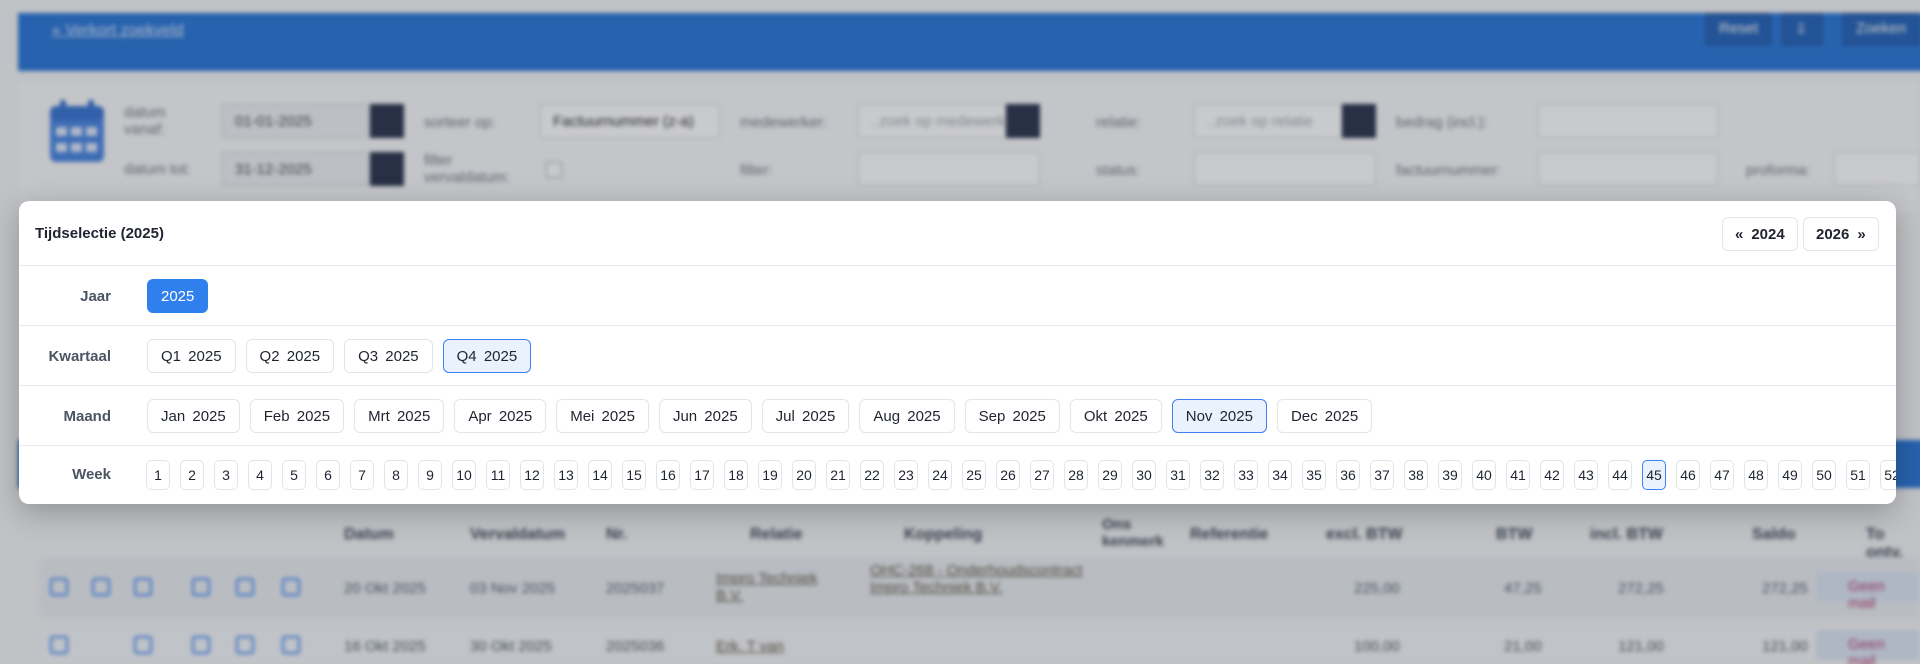 Image resolution: width=1920 pixels, height=664 pixels. Describe the element at coordinates (399, 416) in the screenshot. I see `month-chip-3: Mrt 2025` at that location.